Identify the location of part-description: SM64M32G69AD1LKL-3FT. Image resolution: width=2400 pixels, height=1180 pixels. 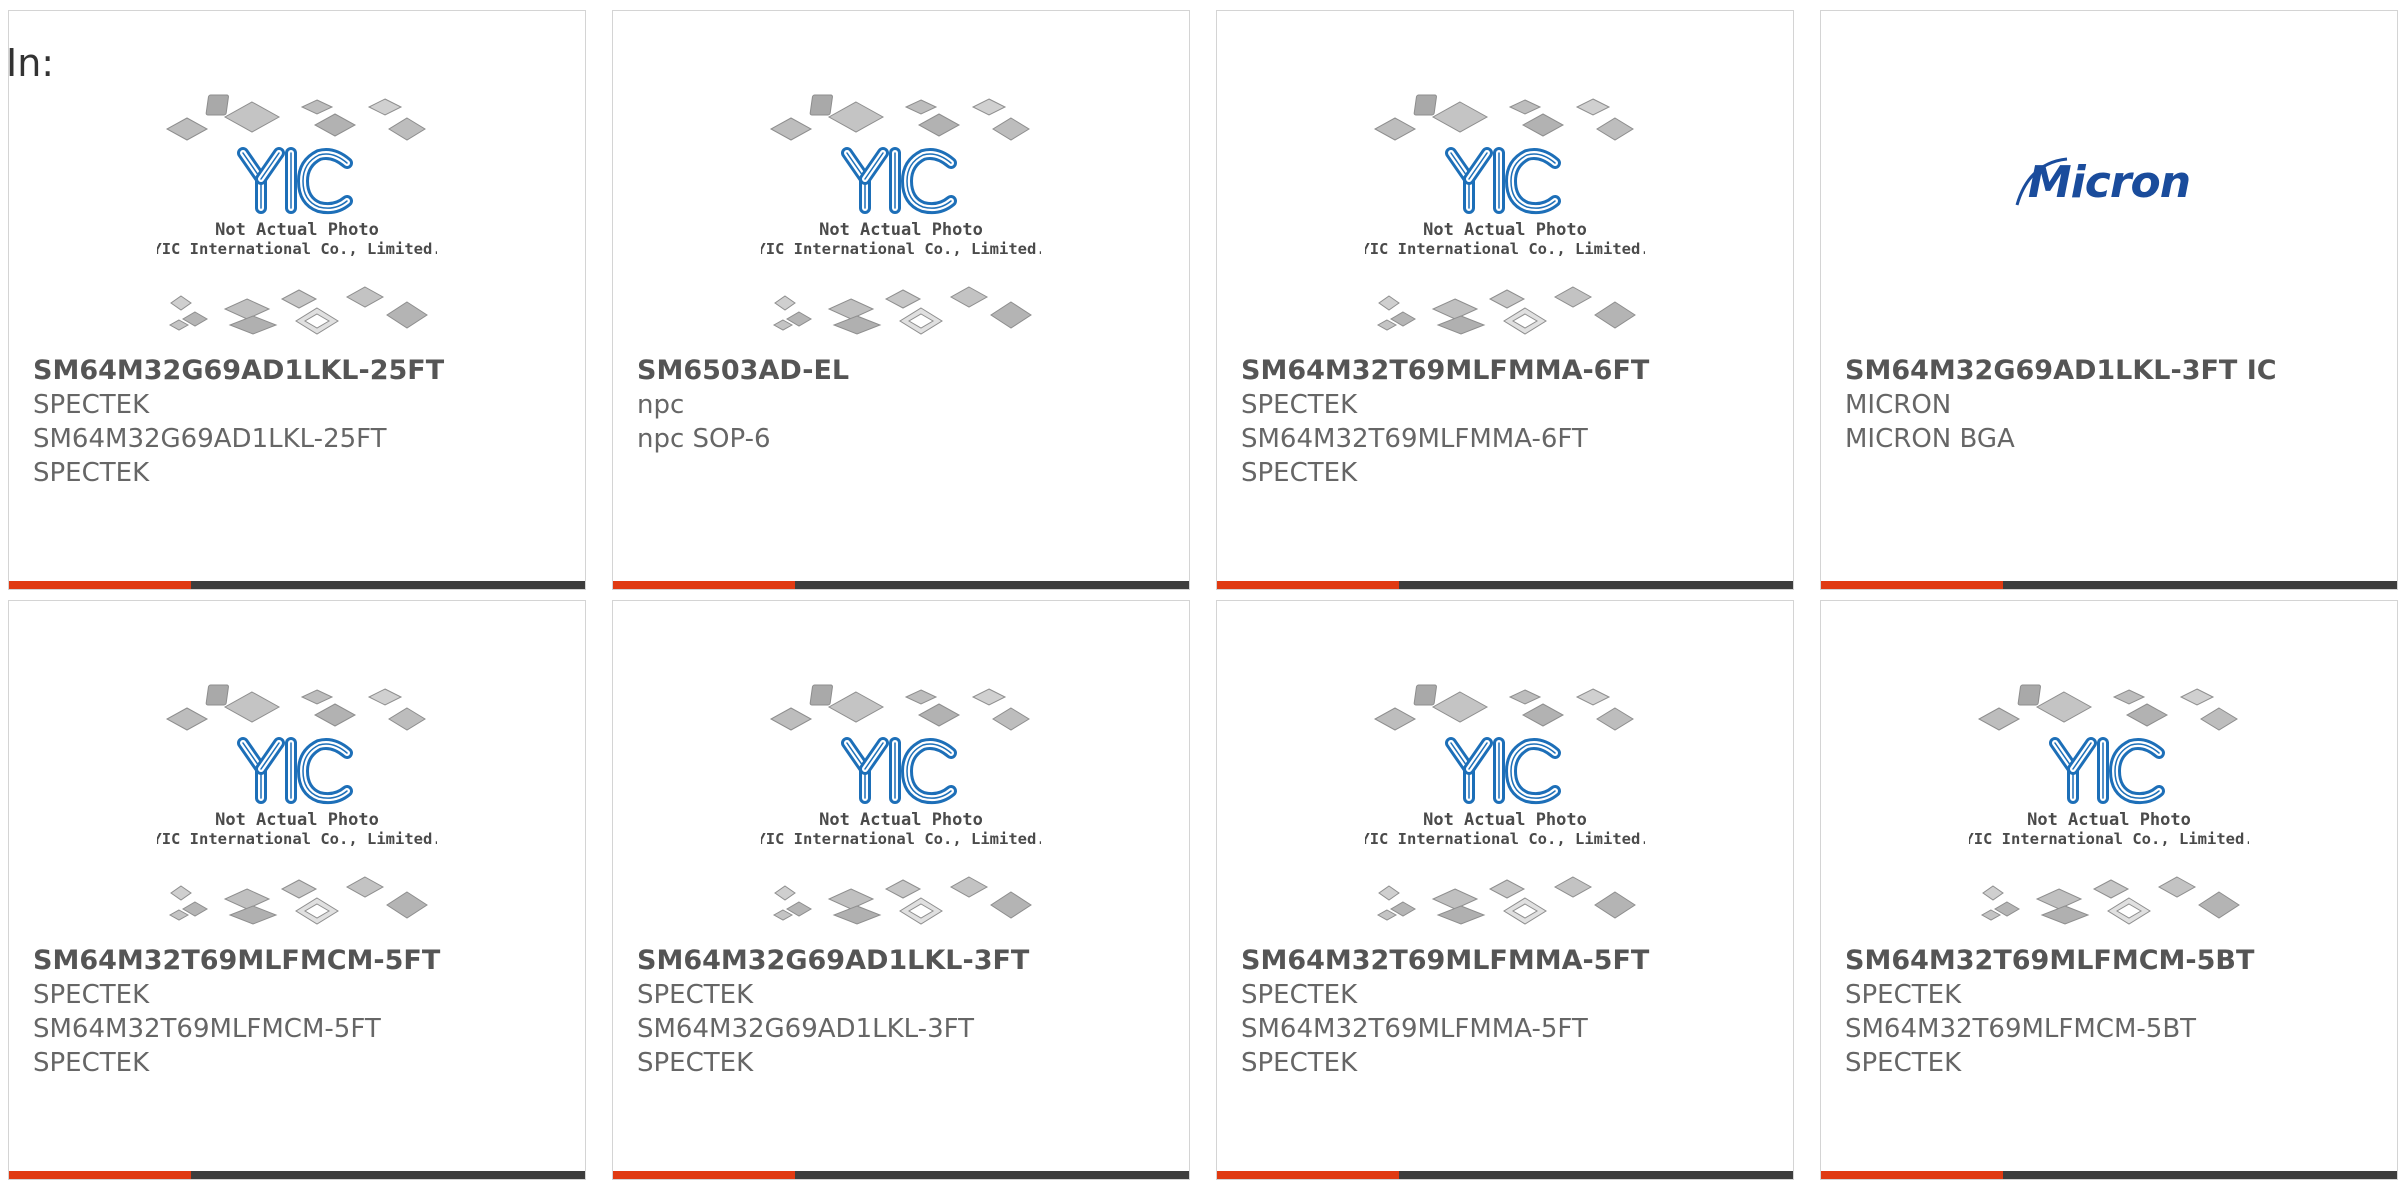
(805, 1029).